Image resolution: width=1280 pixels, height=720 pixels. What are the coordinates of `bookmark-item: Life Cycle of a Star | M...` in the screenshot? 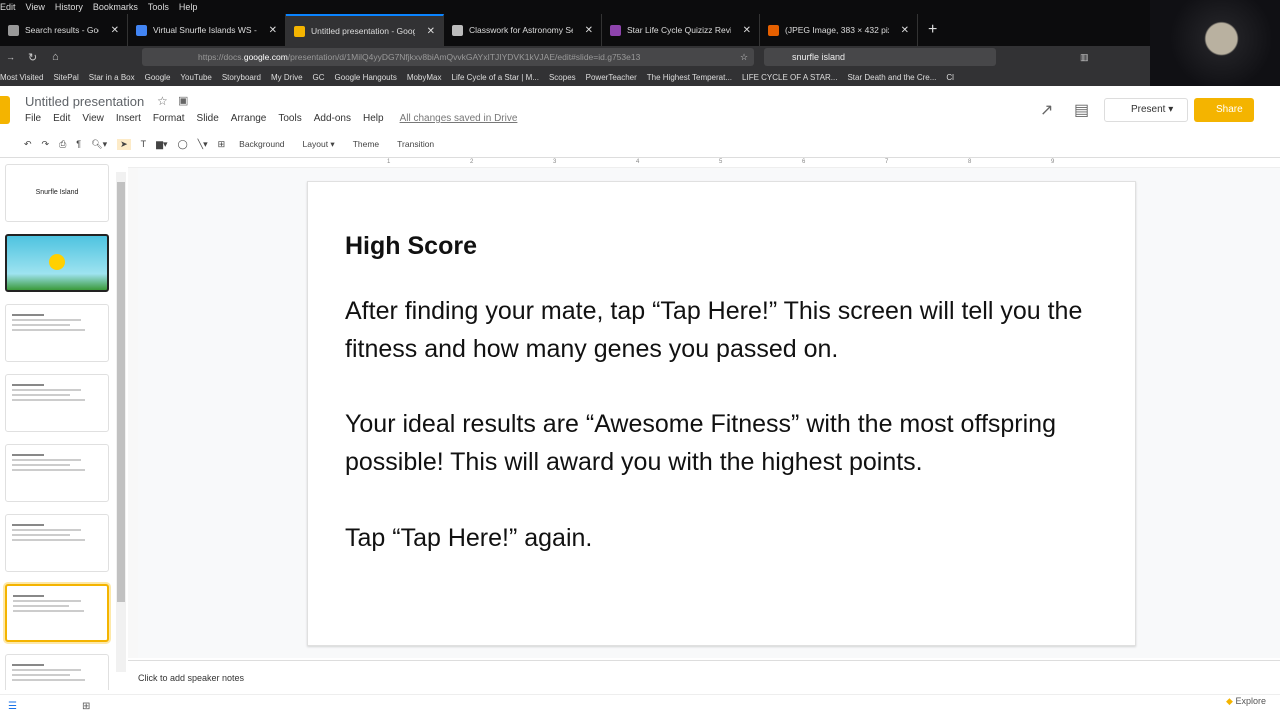 It's located at (495, 77).